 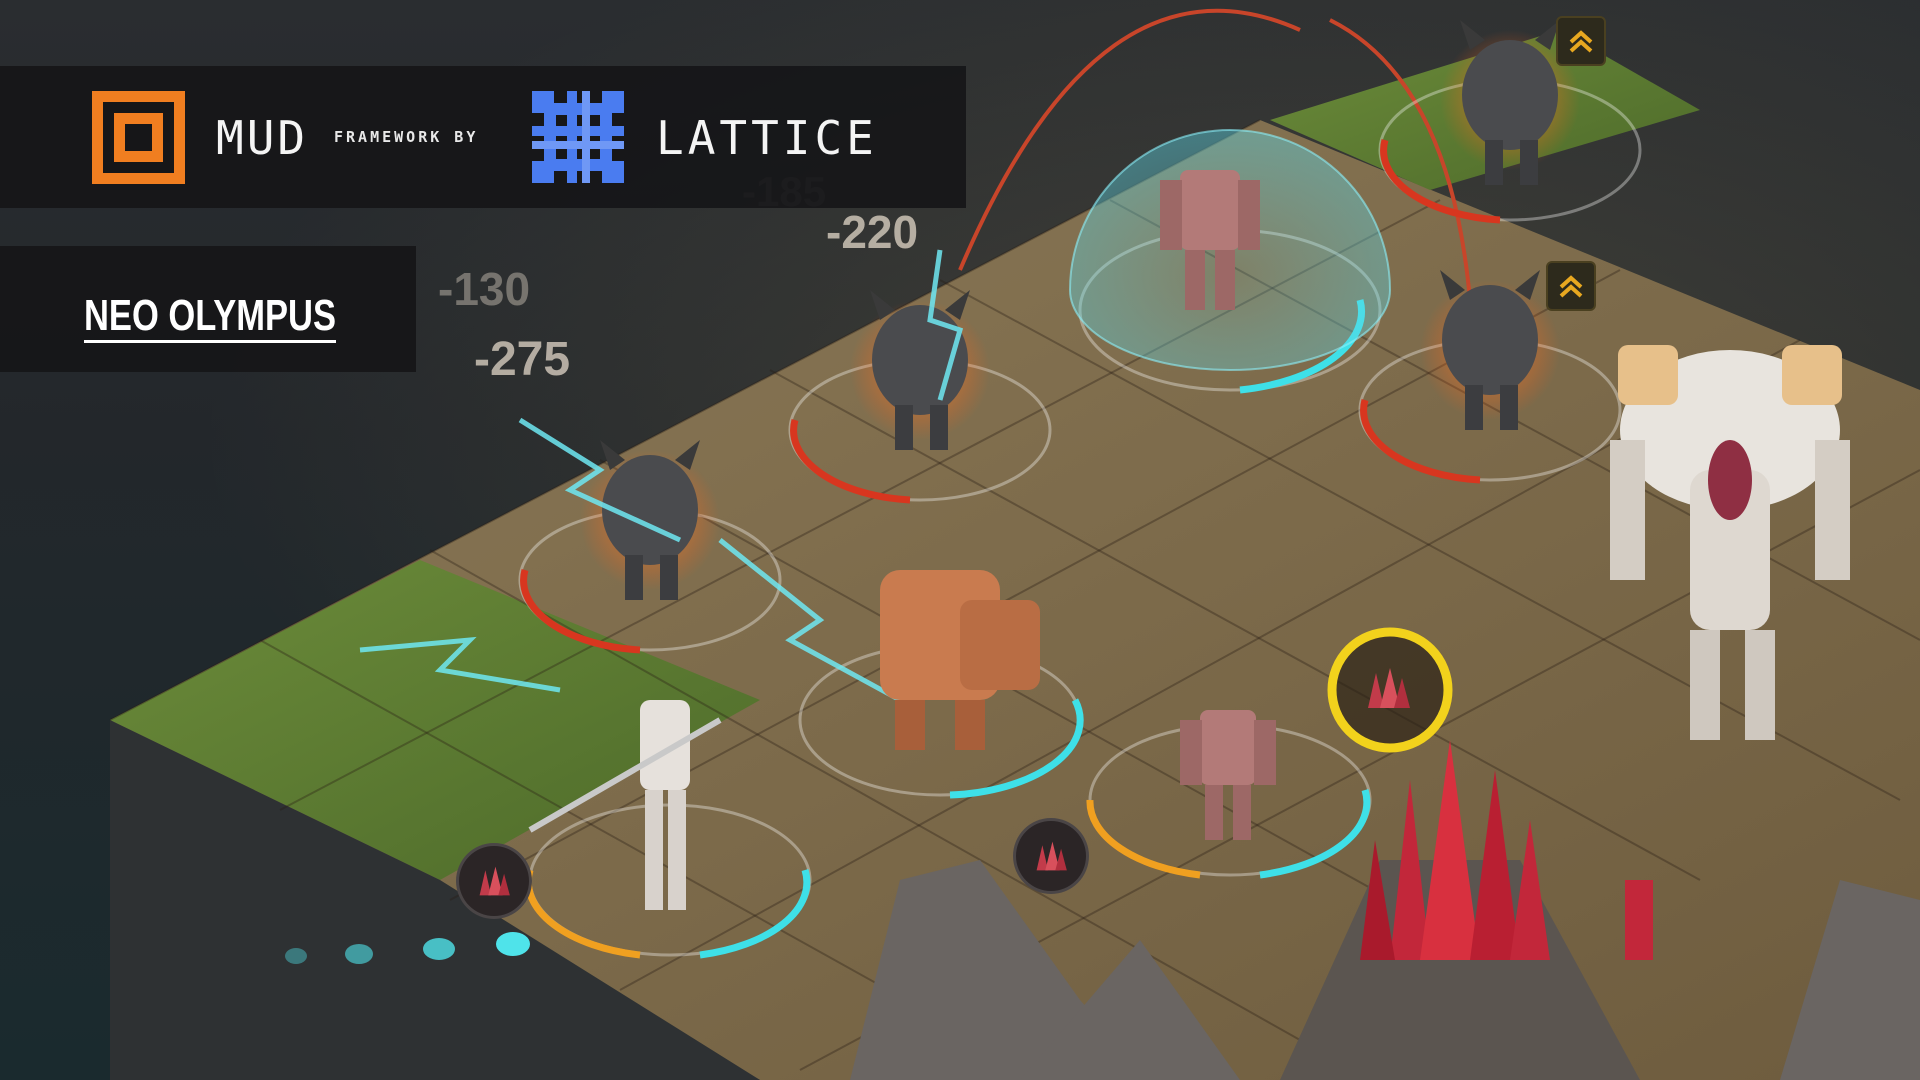 What do you see at coordinates (872, 232) in the screenshot?
I see `damage-number: -220` at bounding box center [872, 232].